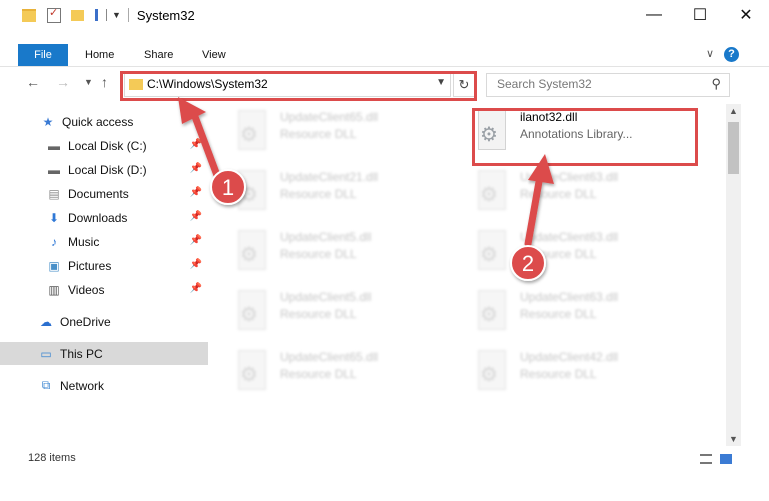 This screenshot has height=501, width=769. I want to click on sidebar-item-label: Documents, so click(98, 193).